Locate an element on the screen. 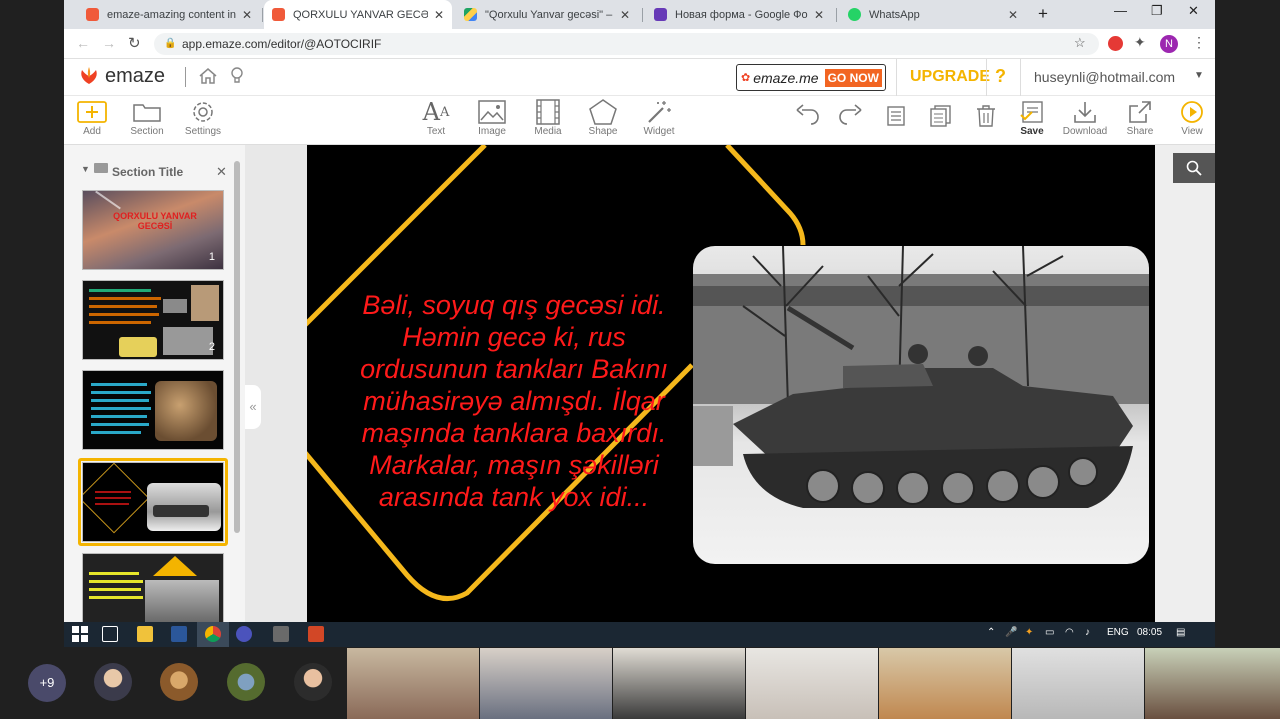 The image size is (1280, 719). back-icon: ← is located at coordinates (83, 43).